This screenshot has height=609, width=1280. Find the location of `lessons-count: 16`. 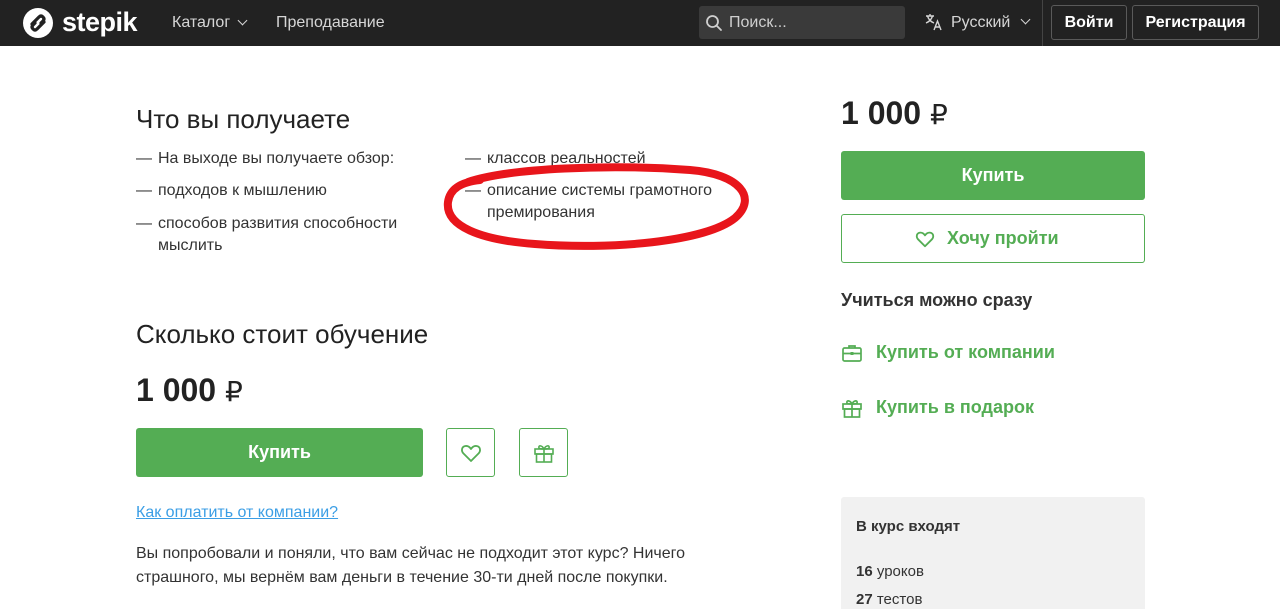

lessons-count: 16 is located at coordinates (864, 571).